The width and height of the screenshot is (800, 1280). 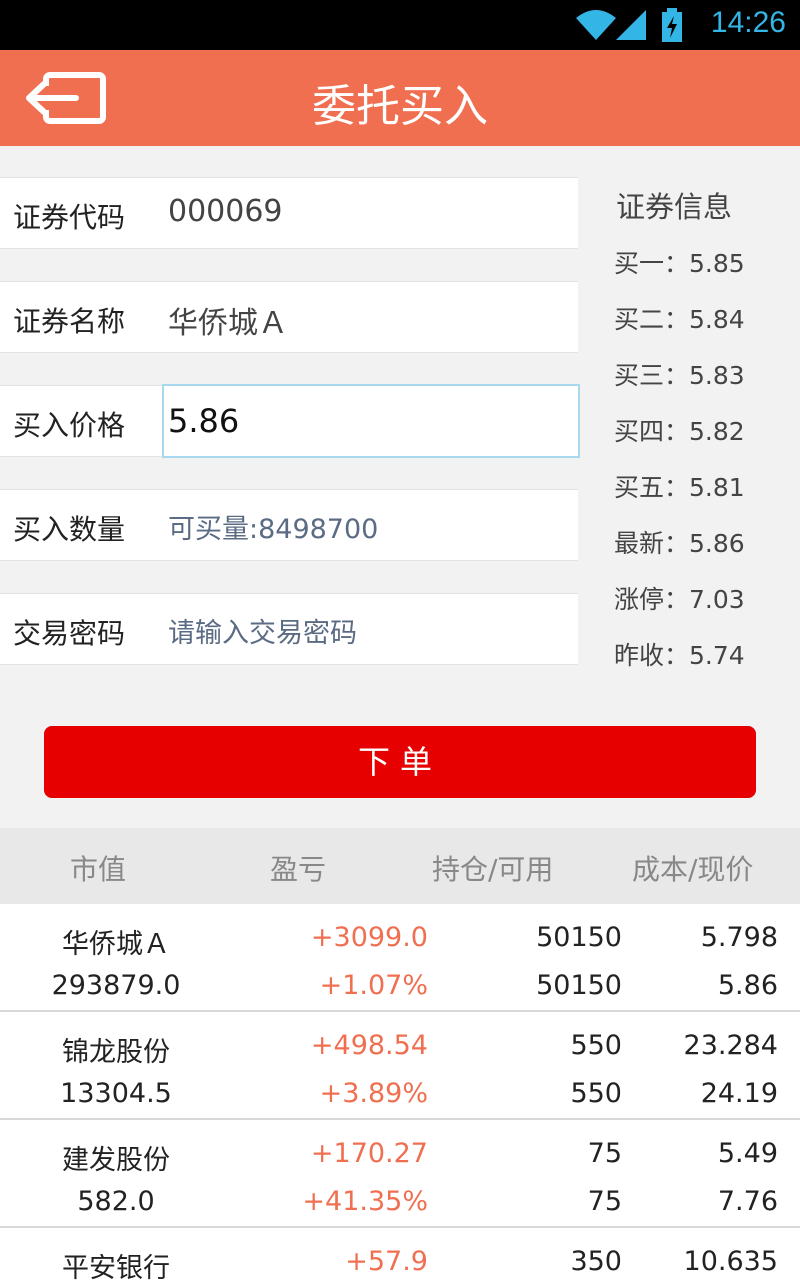 I want to click on trade-password-row: 交易密码 请输入交易密码, so click(x=289, y=629).